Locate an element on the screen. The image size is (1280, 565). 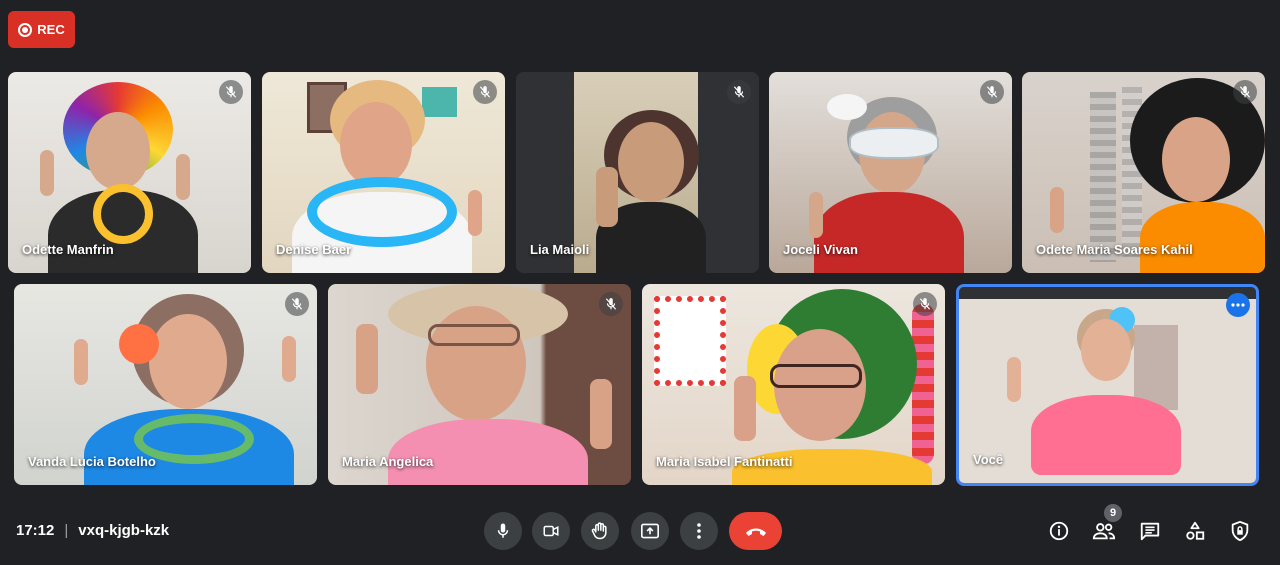
participant-tile: Joceli Vivan is located at coordinates (890, 172).